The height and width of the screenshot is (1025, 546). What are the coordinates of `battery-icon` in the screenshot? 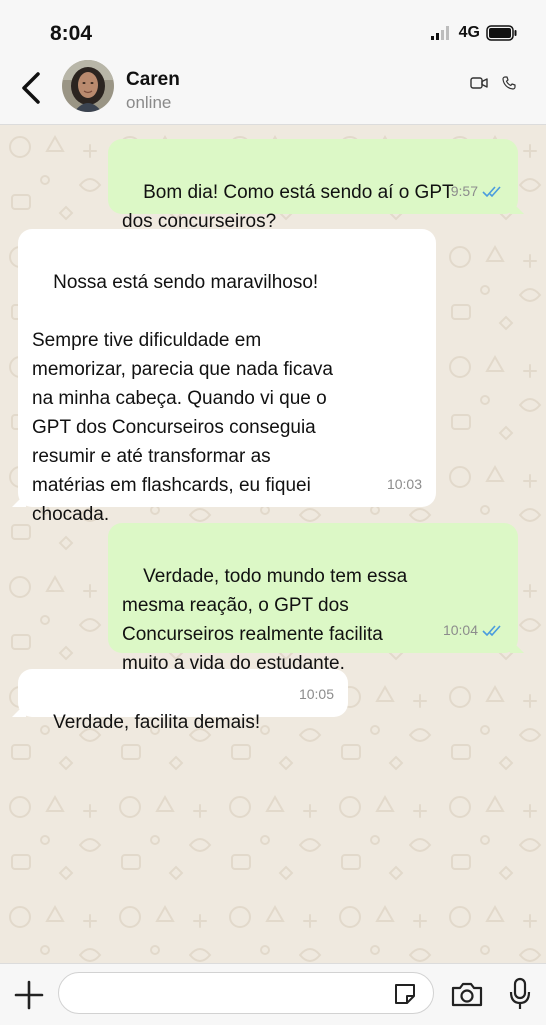 It's located at (501, 33).